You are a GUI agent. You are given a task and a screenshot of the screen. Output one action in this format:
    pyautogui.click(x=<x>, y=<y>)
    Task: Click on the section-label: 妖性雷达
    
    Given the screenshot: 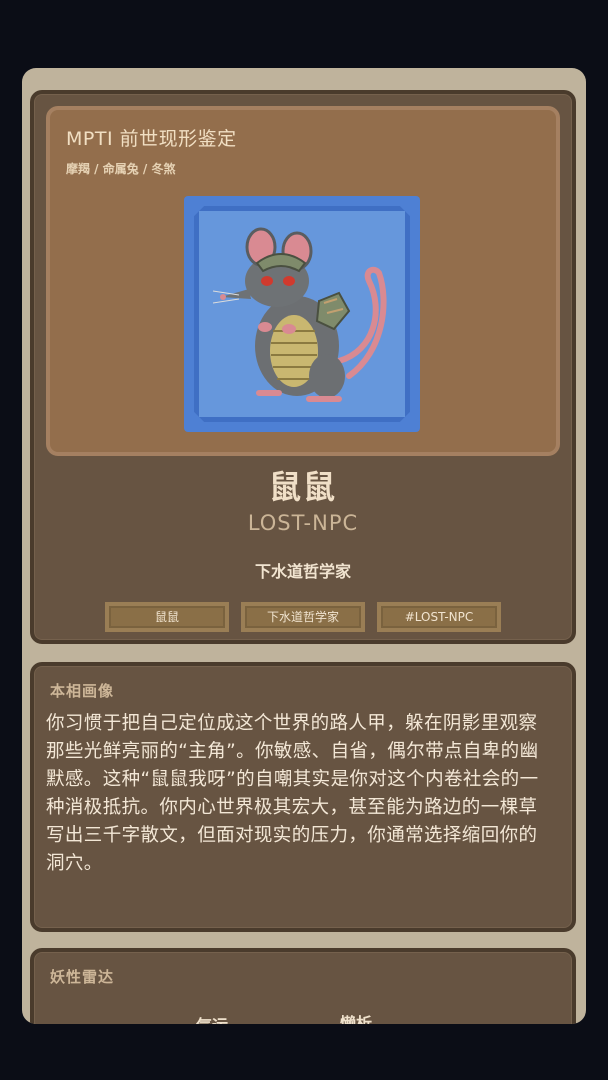 What is the action you would take?
    pyautogui.click(x=82, y=977)
    